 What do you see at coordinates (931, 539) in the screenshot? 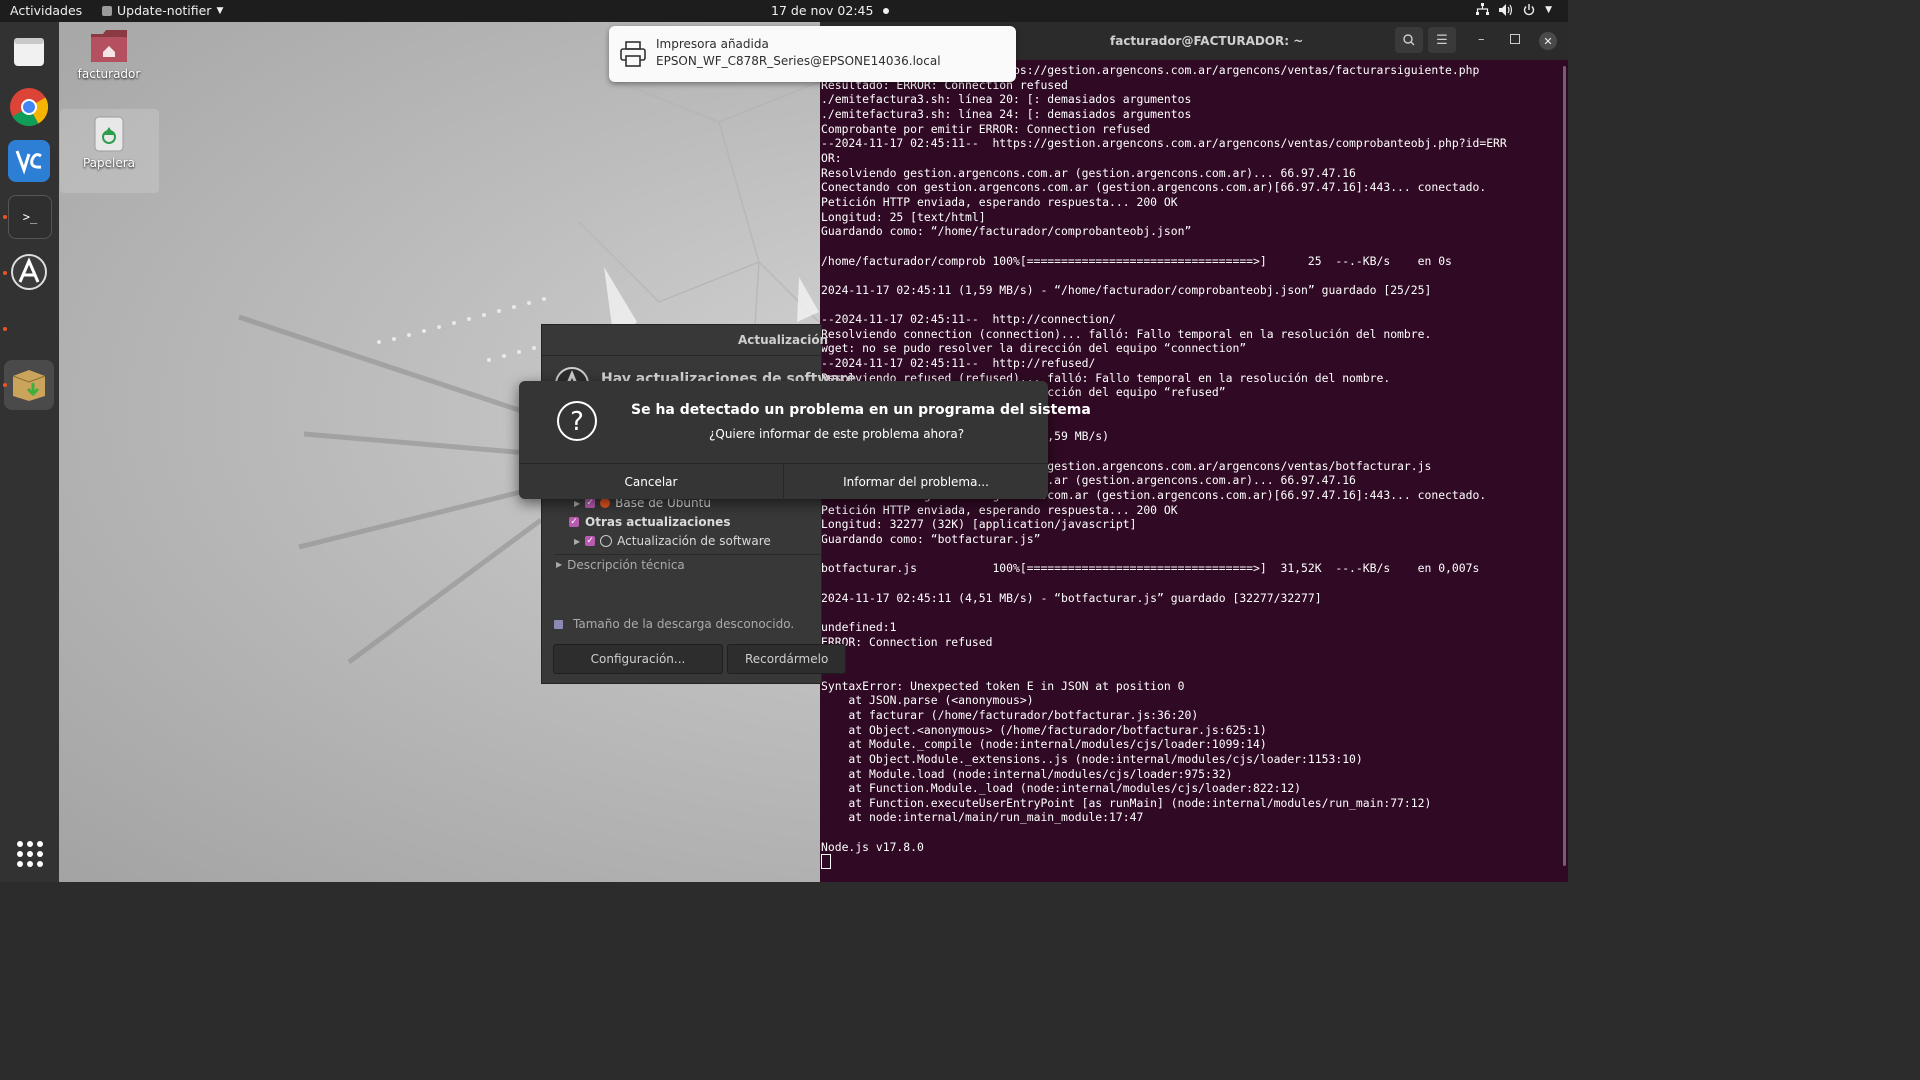
I see `terminal-line: Guardando como: “botfacturar.js”` at bounding box center [931, 539].